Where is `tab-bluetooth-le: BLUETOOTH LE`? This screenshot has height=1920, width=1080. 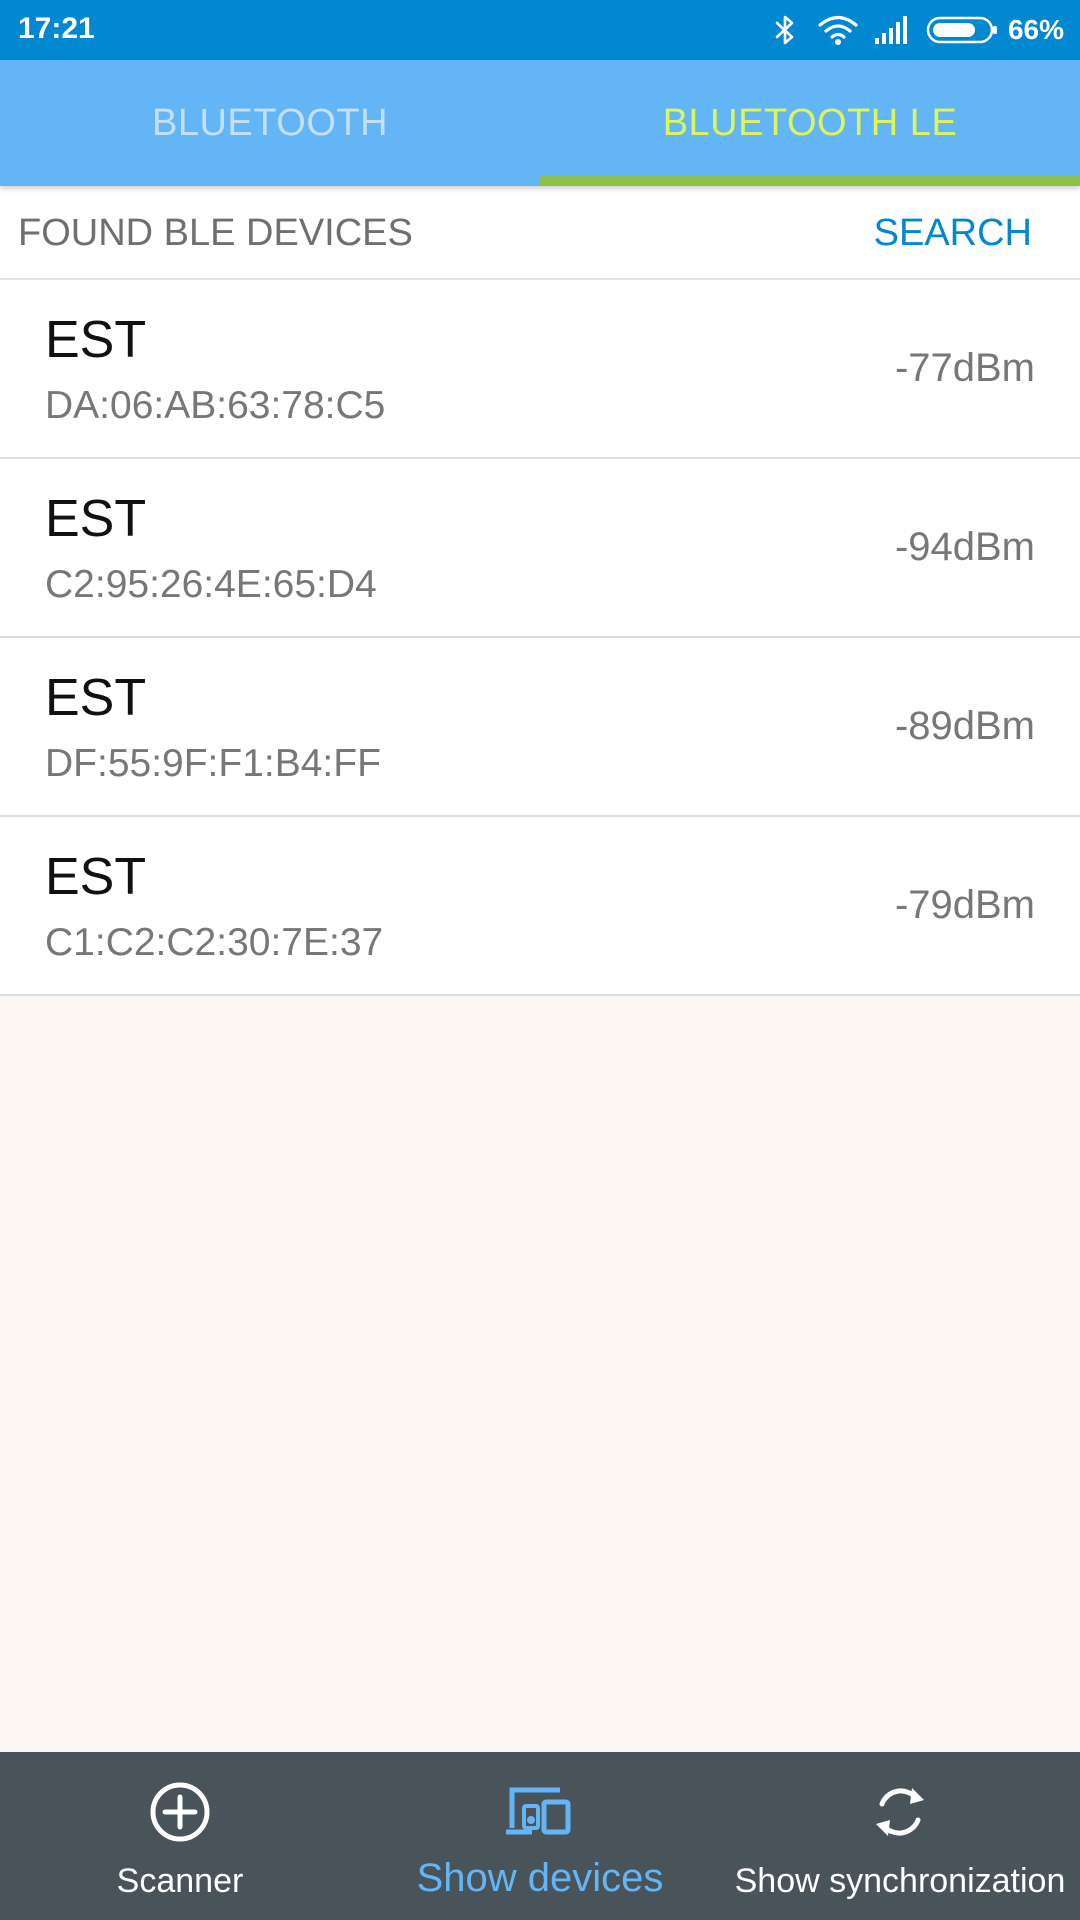 tab-bluetooth-le: BLUETOOTH LE is located at coordinates (810, 123).